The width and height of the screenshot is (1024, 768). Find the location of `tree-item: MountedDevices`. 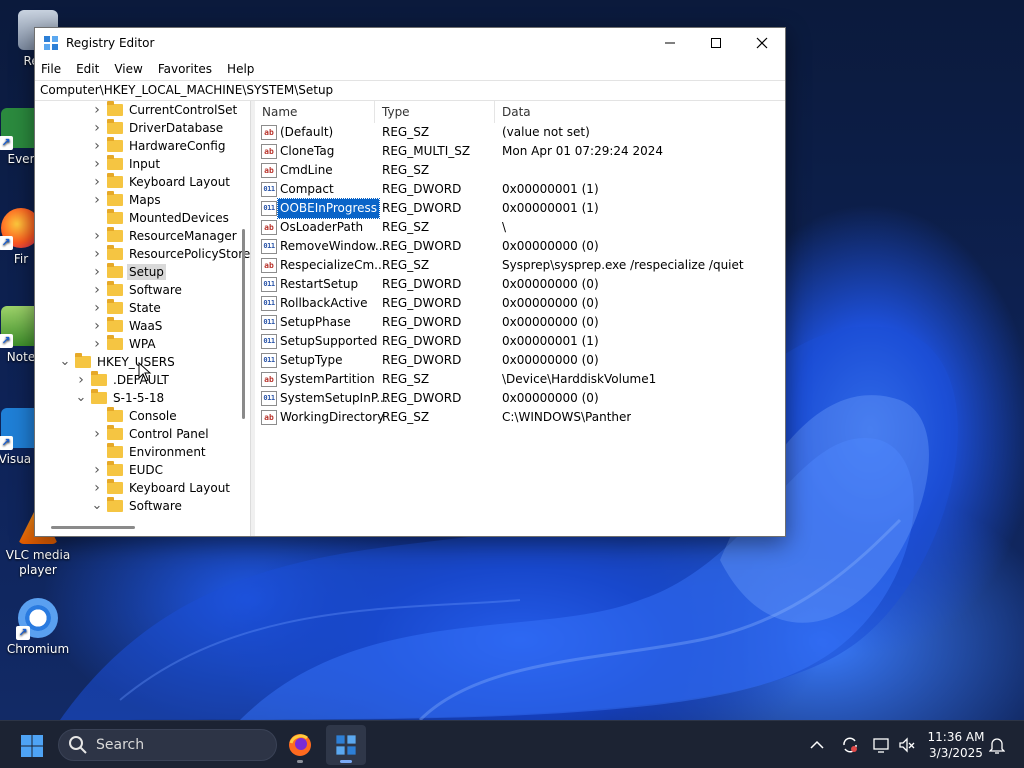

tree-item: MountedDevices is located at coordinates (161, 218).